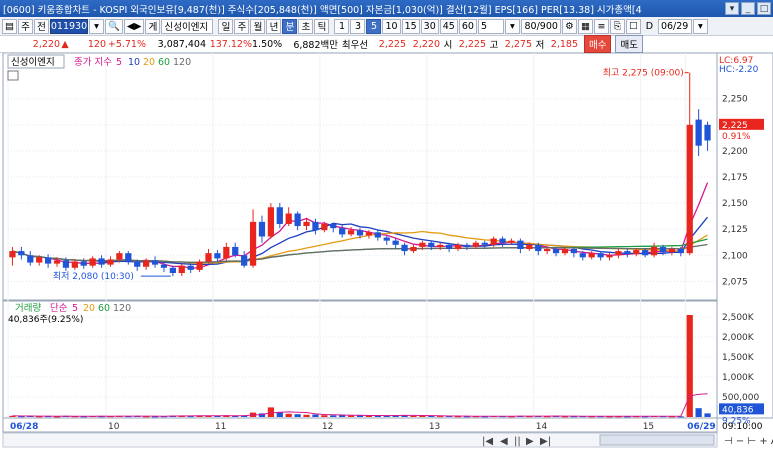  I want to click on interval-input: 5, so click(490, 26).